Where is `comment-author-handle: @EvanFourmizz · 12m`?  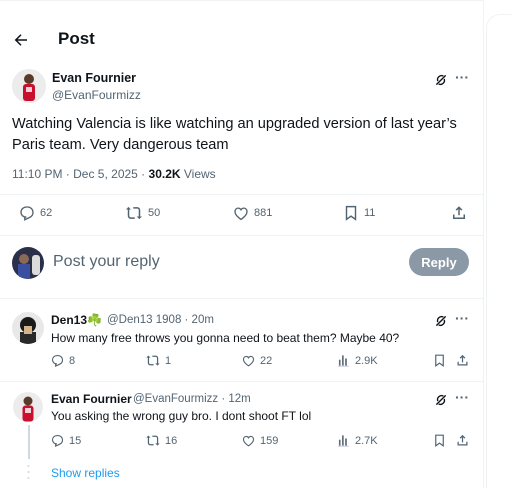
comment-author-handle: @EvanFourmizz · 12m is located at coordinates (192, 399).